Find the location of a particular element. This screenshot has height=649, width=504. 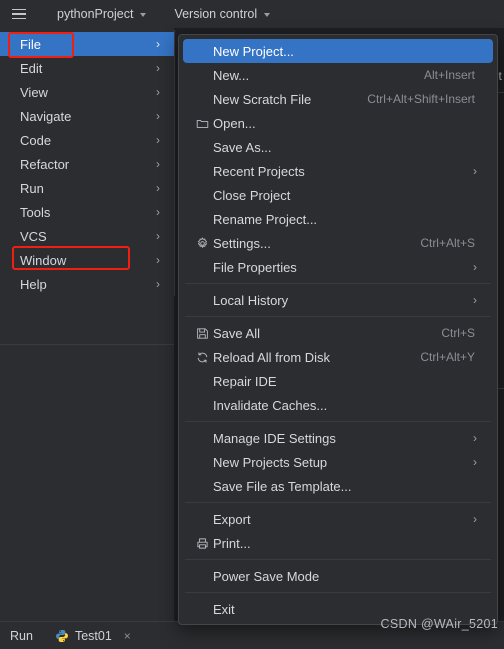

top-toolbar: pythonProject Version control is located at coordinates (252, 14).